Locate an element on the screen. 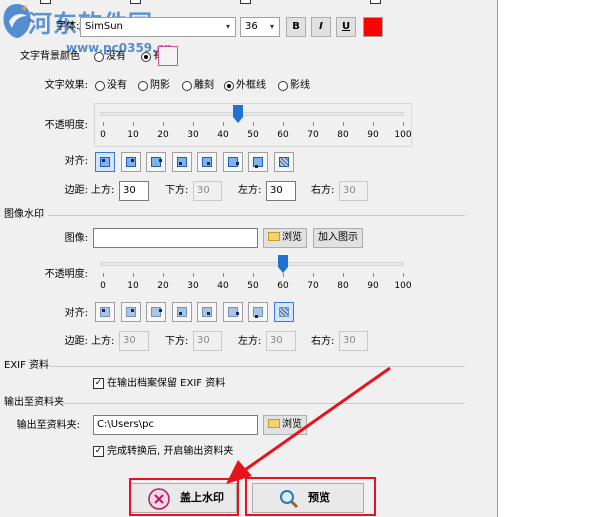 The width and height of the screenshot is (590, 517). open-folder-label: 完成转换后, 开启输出资料夹 is located at coordinates (170, 451).